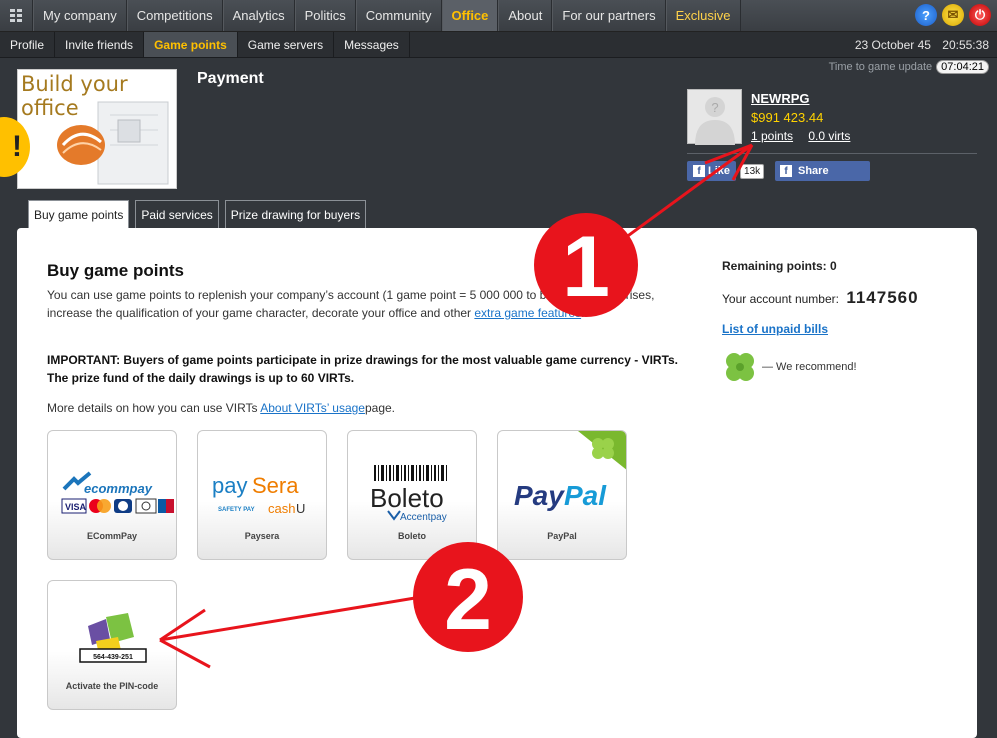  I want to click on office-illustration, so click(113, 143).